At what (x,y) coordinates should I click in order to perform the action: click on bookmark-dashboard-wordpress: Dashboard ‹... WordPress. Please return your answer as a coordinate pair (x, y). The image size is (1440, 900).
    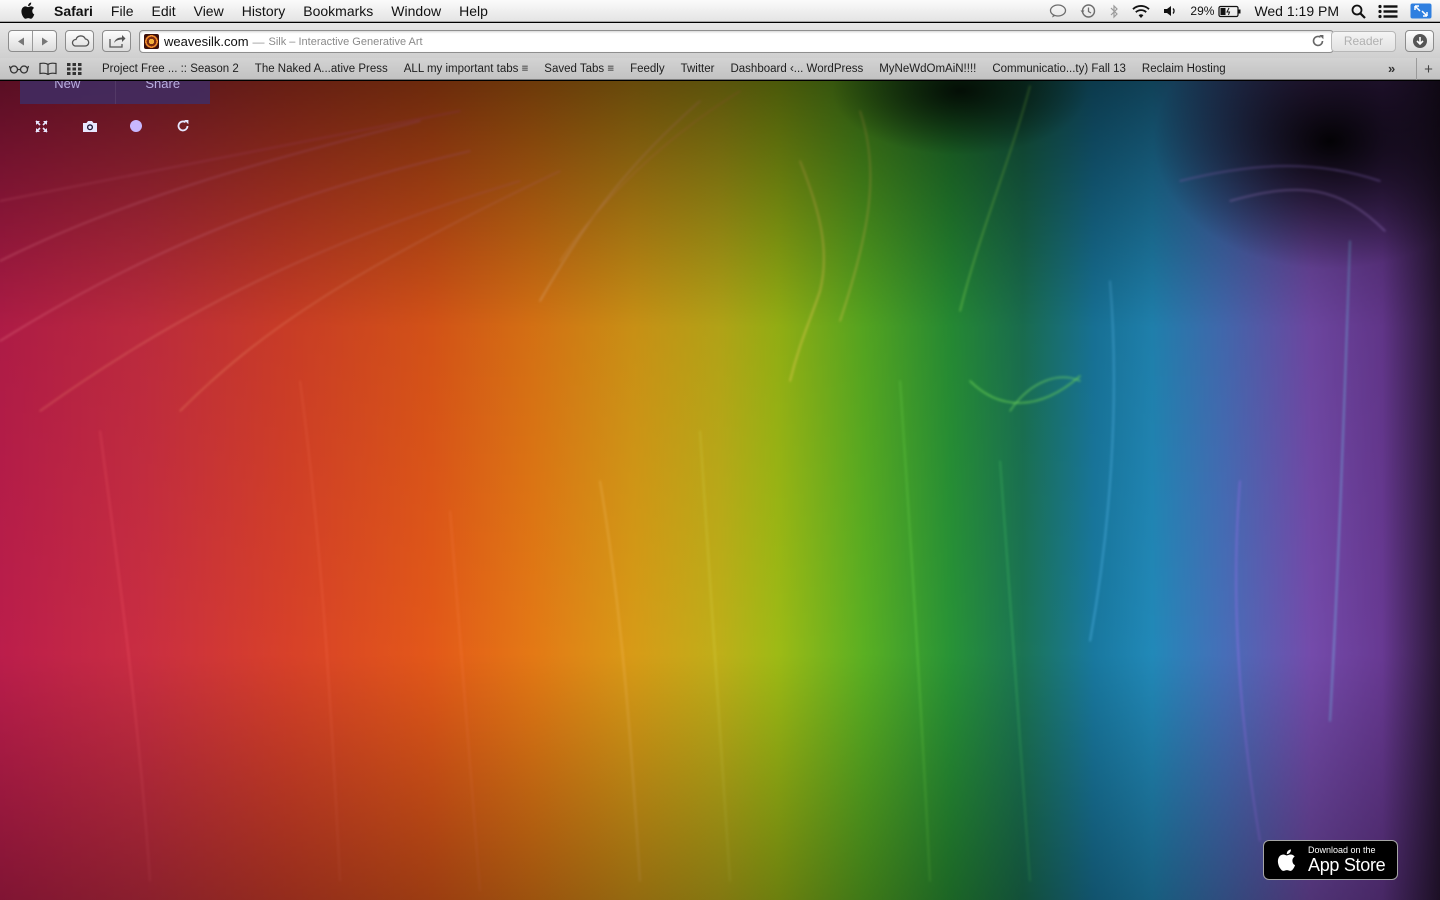
    Looking at the image, I should click on (796, 69).